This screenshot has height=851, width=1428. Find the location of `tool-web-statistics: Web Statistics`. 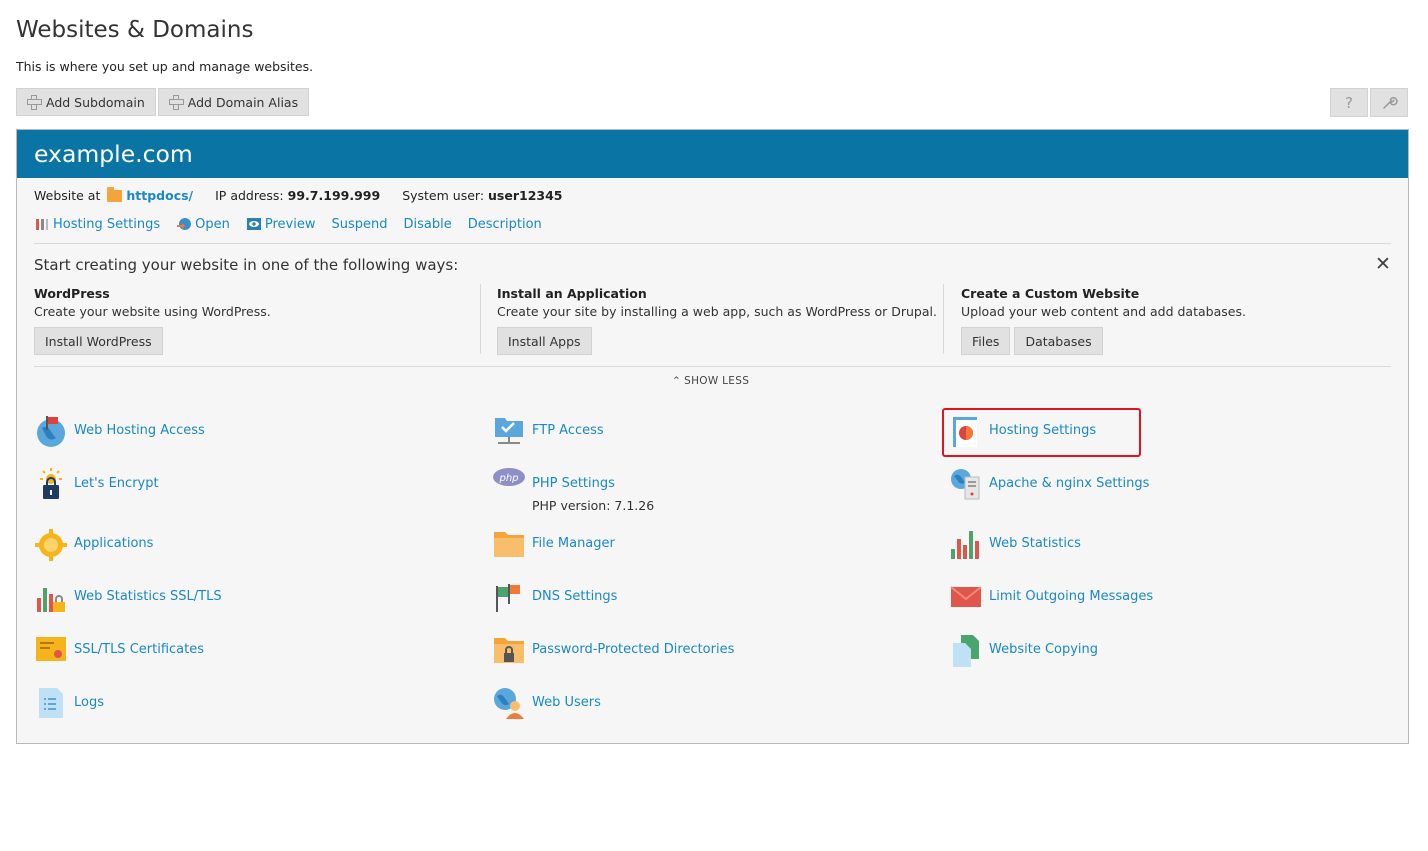

tool-web-statistics: Web Statistics is located at coordinates (1015, 544).